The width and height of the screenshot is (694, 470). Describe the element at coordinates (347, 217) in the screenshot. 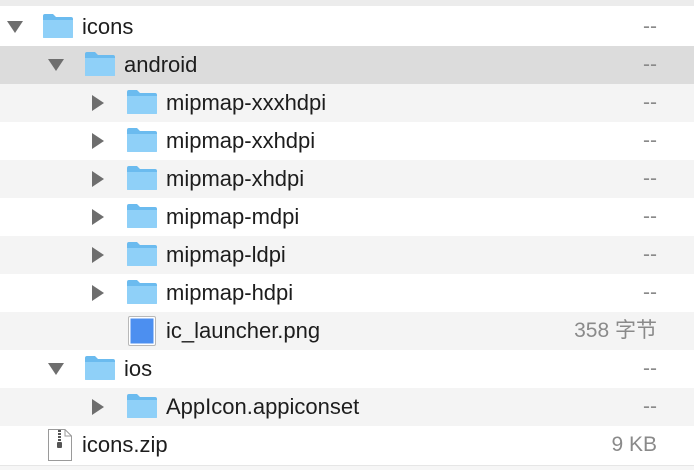

I see `list-item: mipmap-mdpi --` at that location.